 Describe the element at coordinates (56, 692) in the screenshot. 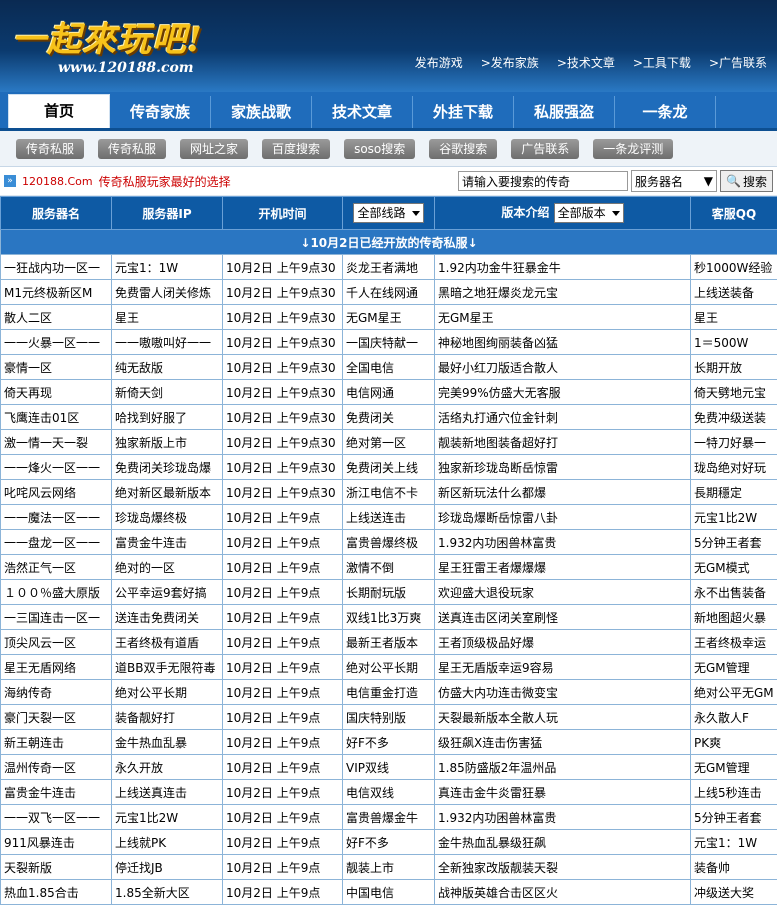

I see `cell-server-name: 海纳传奇` at that location.